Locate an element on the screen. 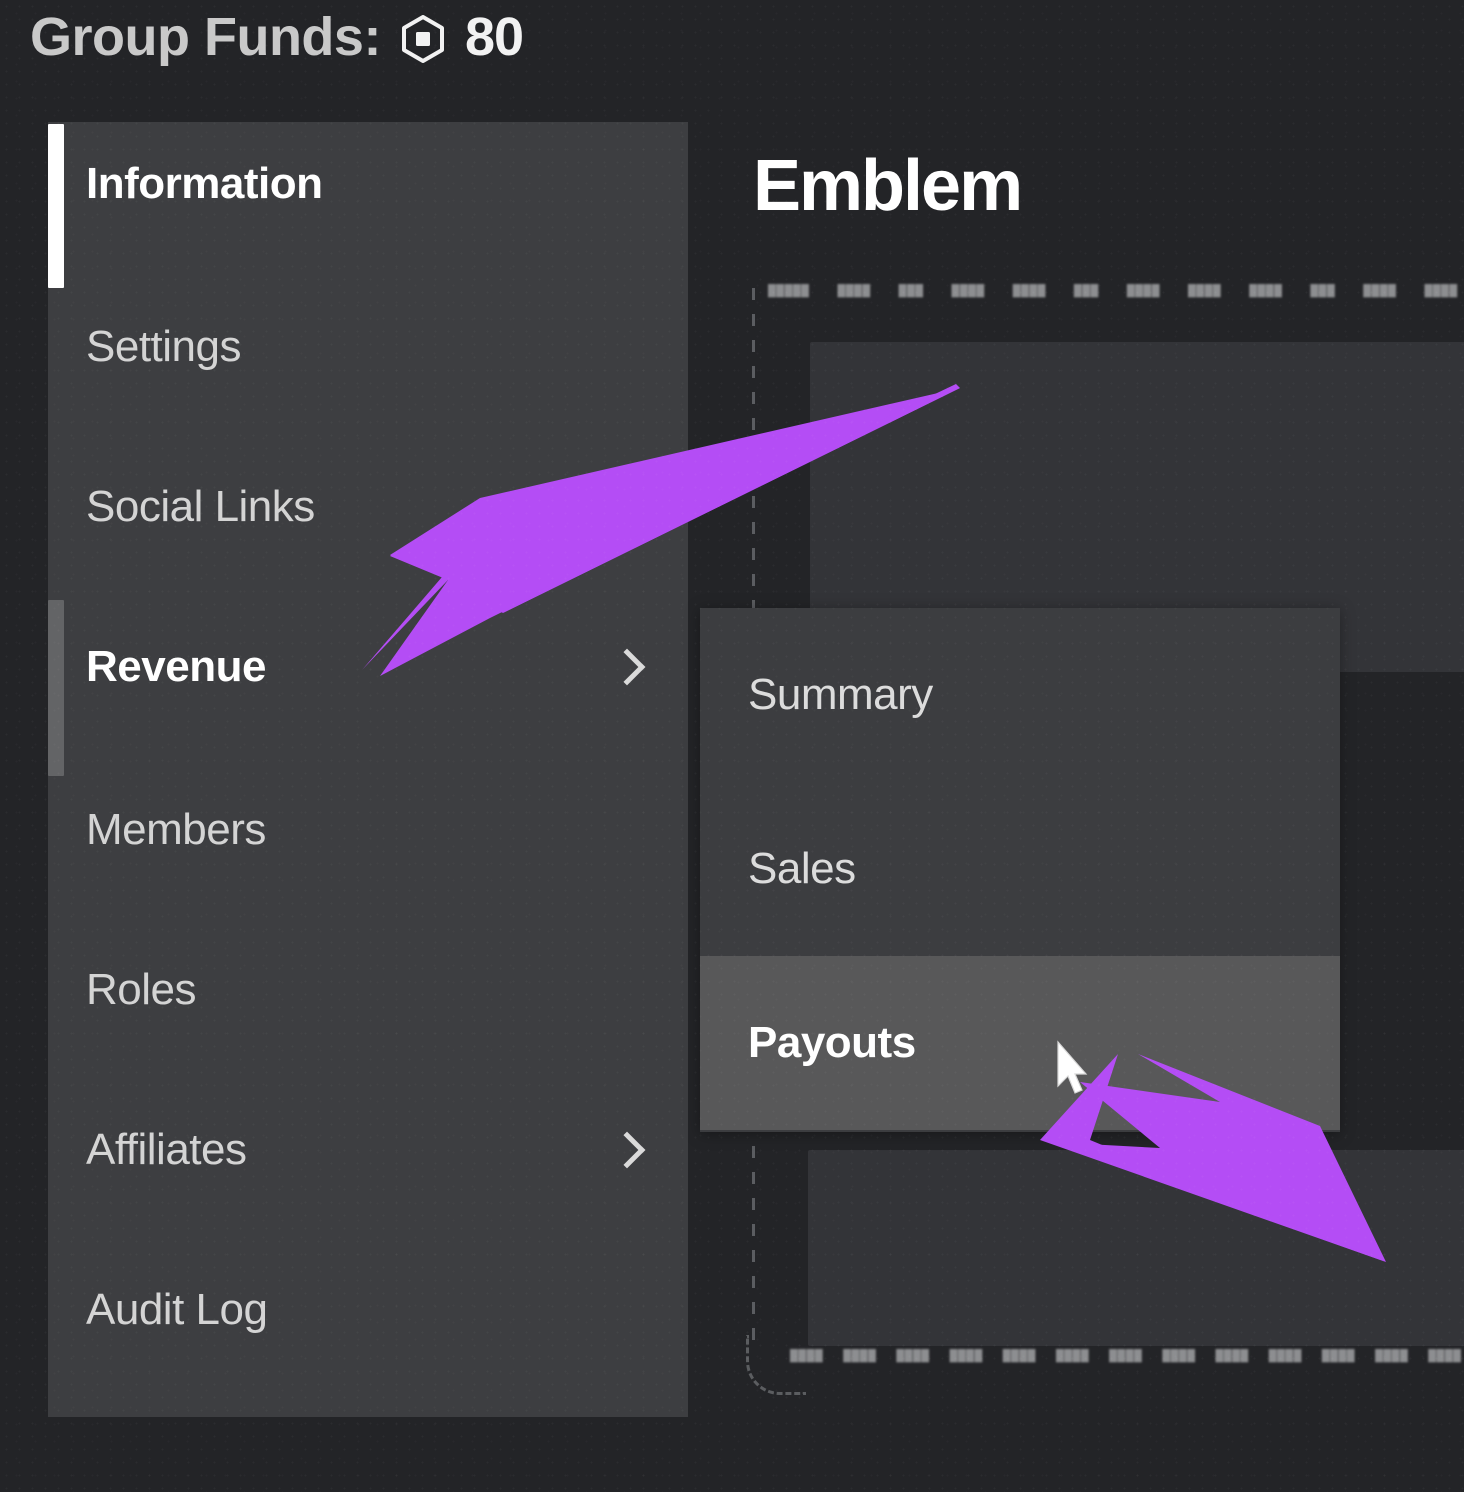  sidebar-item-label: Audit Log is located at coordinates (177, 1309).